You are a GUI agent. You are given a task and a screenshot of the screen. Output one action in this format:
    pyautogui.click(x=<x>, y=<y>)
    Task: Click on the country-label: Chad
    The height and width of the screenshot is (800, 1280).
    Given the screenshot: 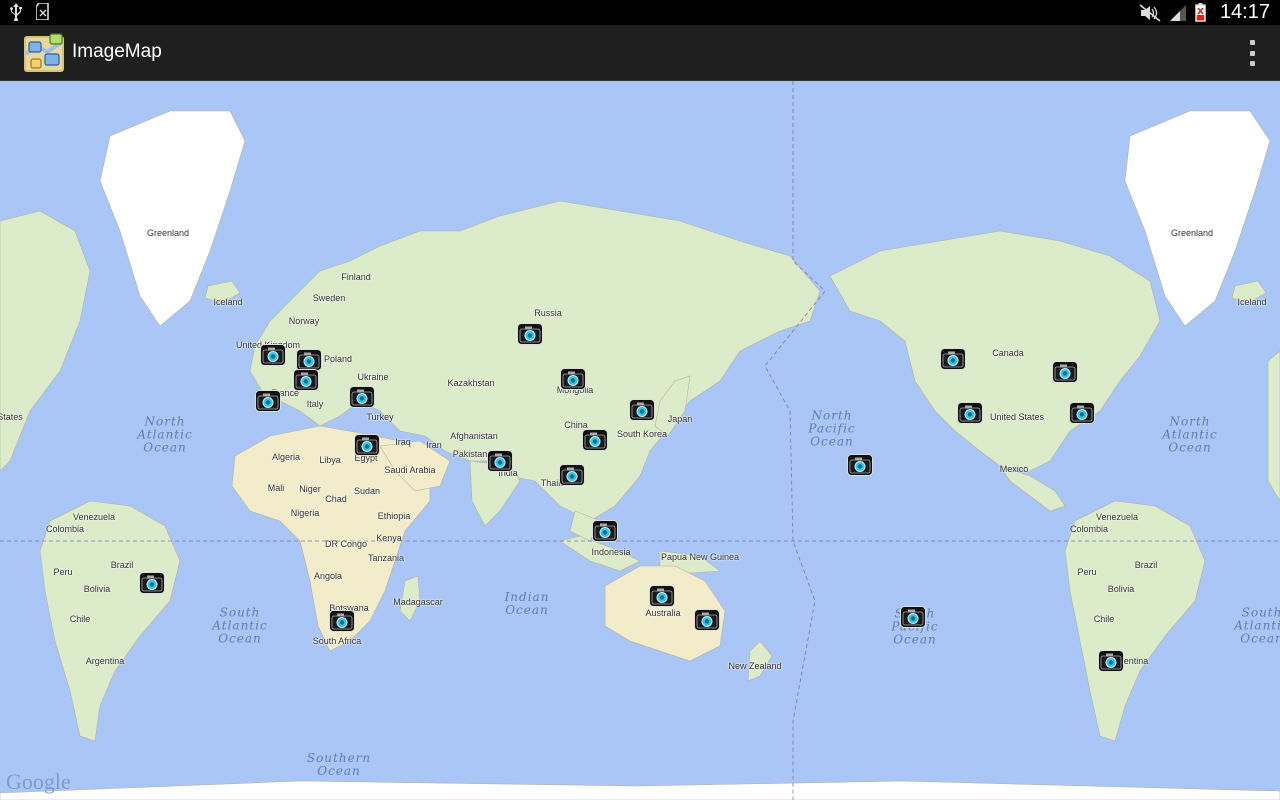 What is the action you would take?
    pyautogui.click(x=336, y=499)
    